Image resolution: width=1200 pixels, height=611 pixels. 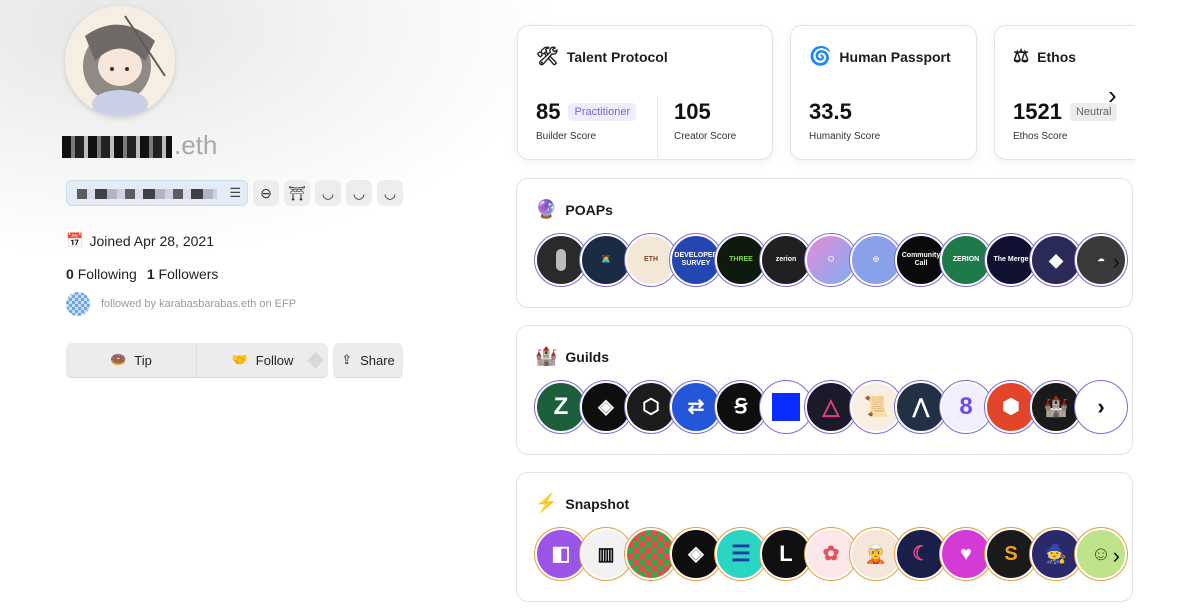 What do you see at coordinates (845, 136) in the screenshot?
I see `score-label: Humanity Score` at bounding box center [845, 136].